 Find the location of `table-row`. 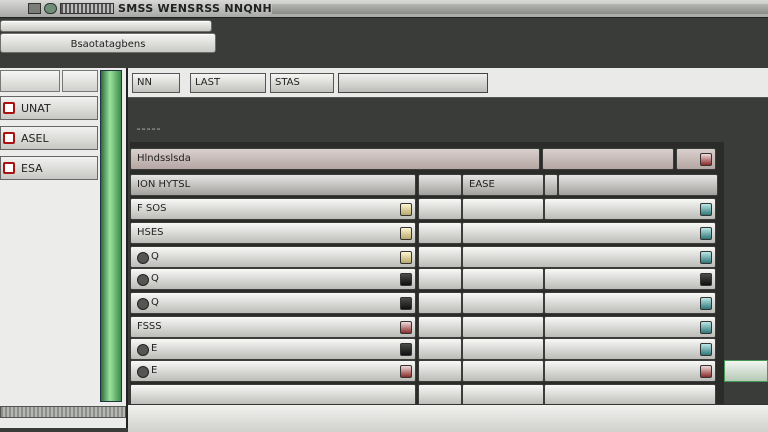

table-row is located at coordinates (427, 395).